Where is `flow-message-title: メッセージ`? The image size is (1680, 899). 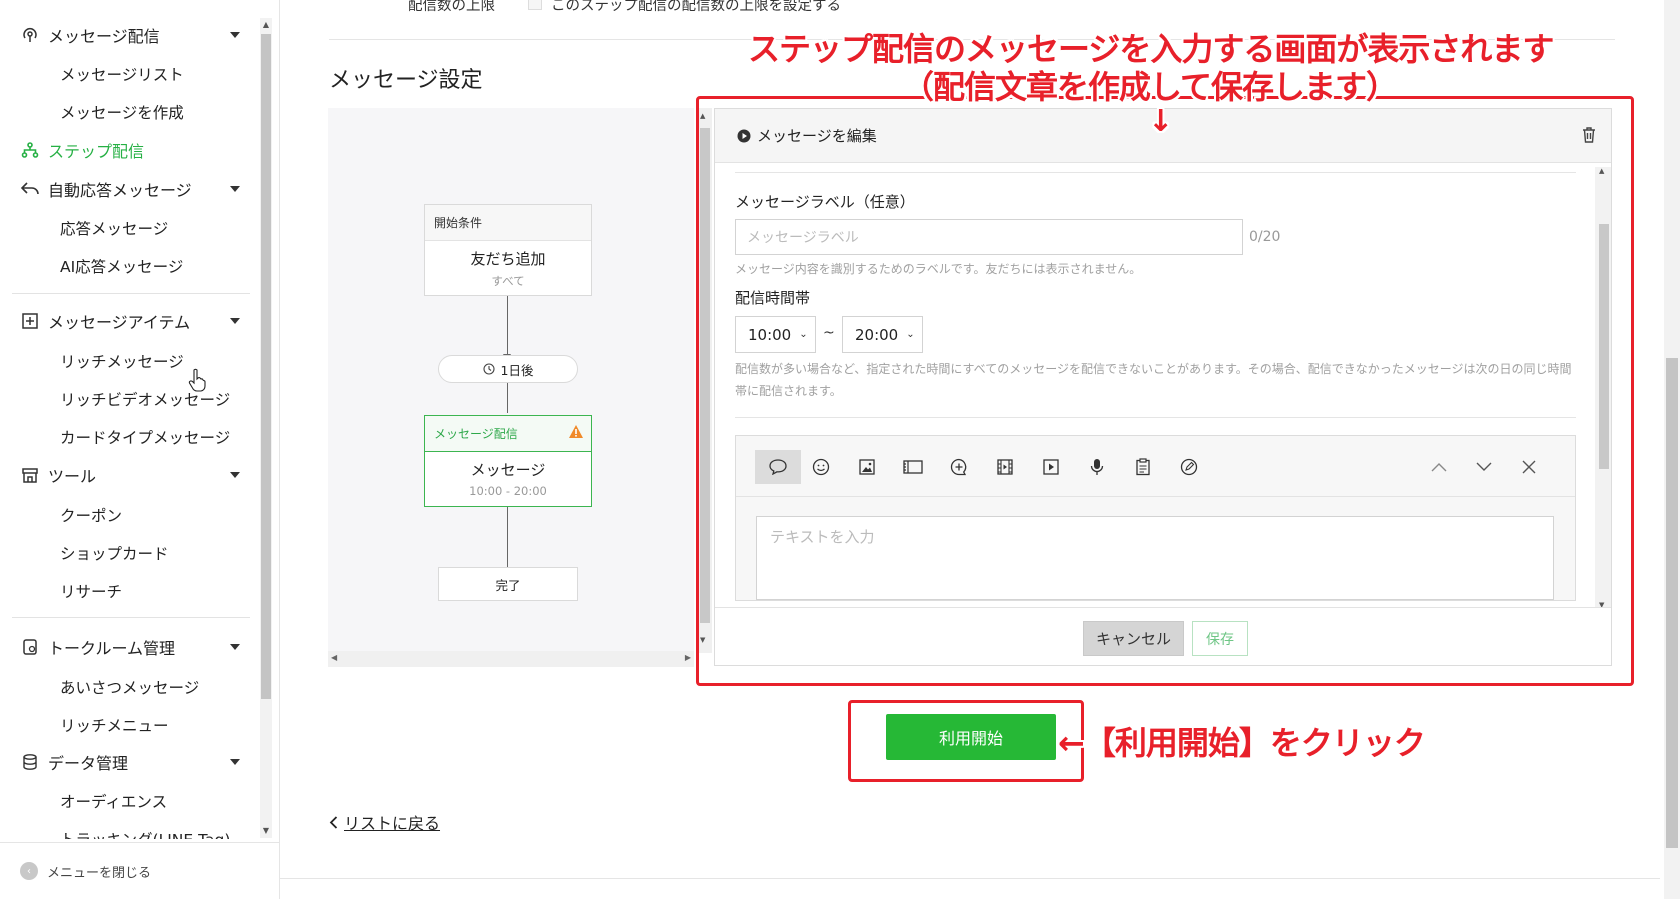
flow-message-title: メッセージ is located at coordinates (508, 470).